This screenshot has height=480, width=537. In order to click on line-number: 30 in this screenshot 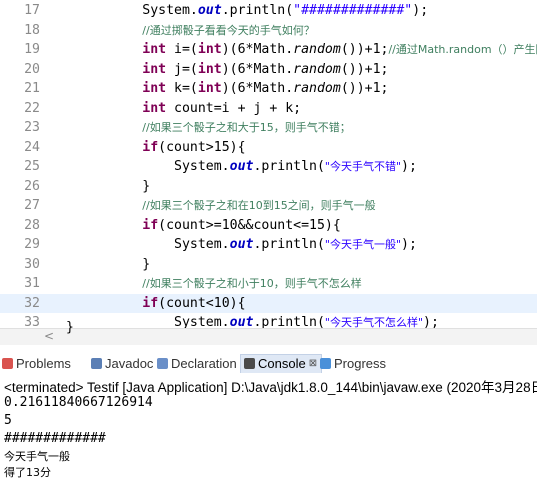, I will do `click(32, 264)`.